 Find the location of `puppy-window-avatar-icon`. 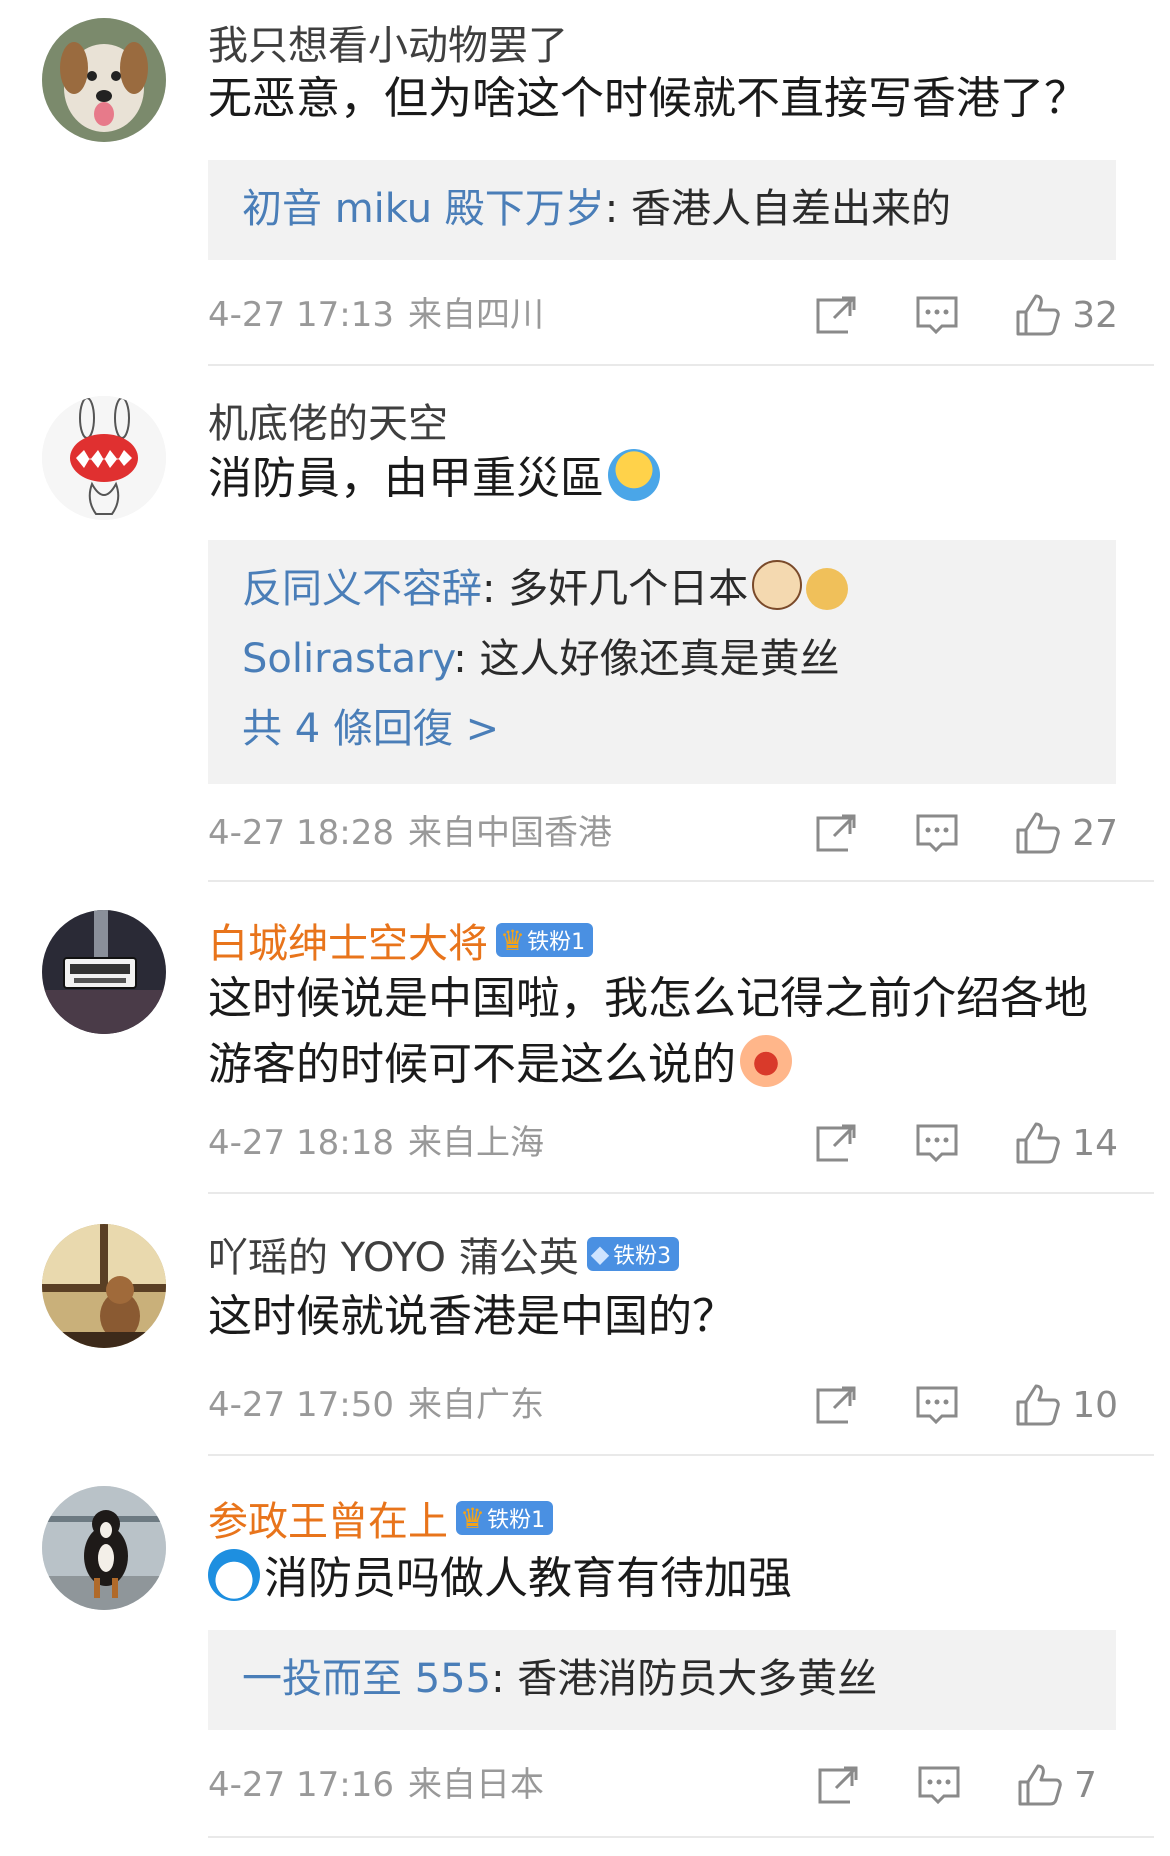

puppy-window-avatar-icon is located at coordinates (104, 1286).